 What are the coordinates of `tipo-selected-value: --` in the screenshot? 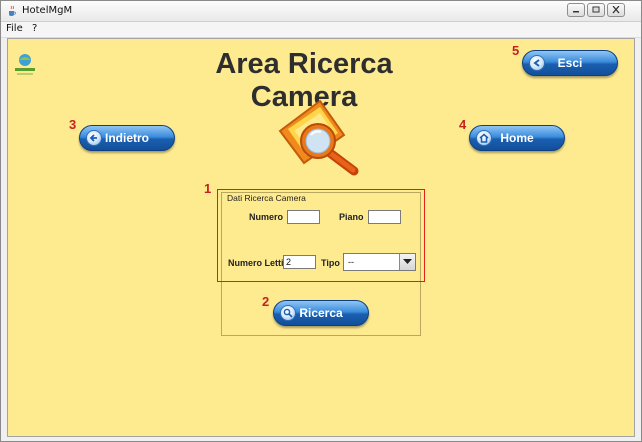 It's located at (351, 262).